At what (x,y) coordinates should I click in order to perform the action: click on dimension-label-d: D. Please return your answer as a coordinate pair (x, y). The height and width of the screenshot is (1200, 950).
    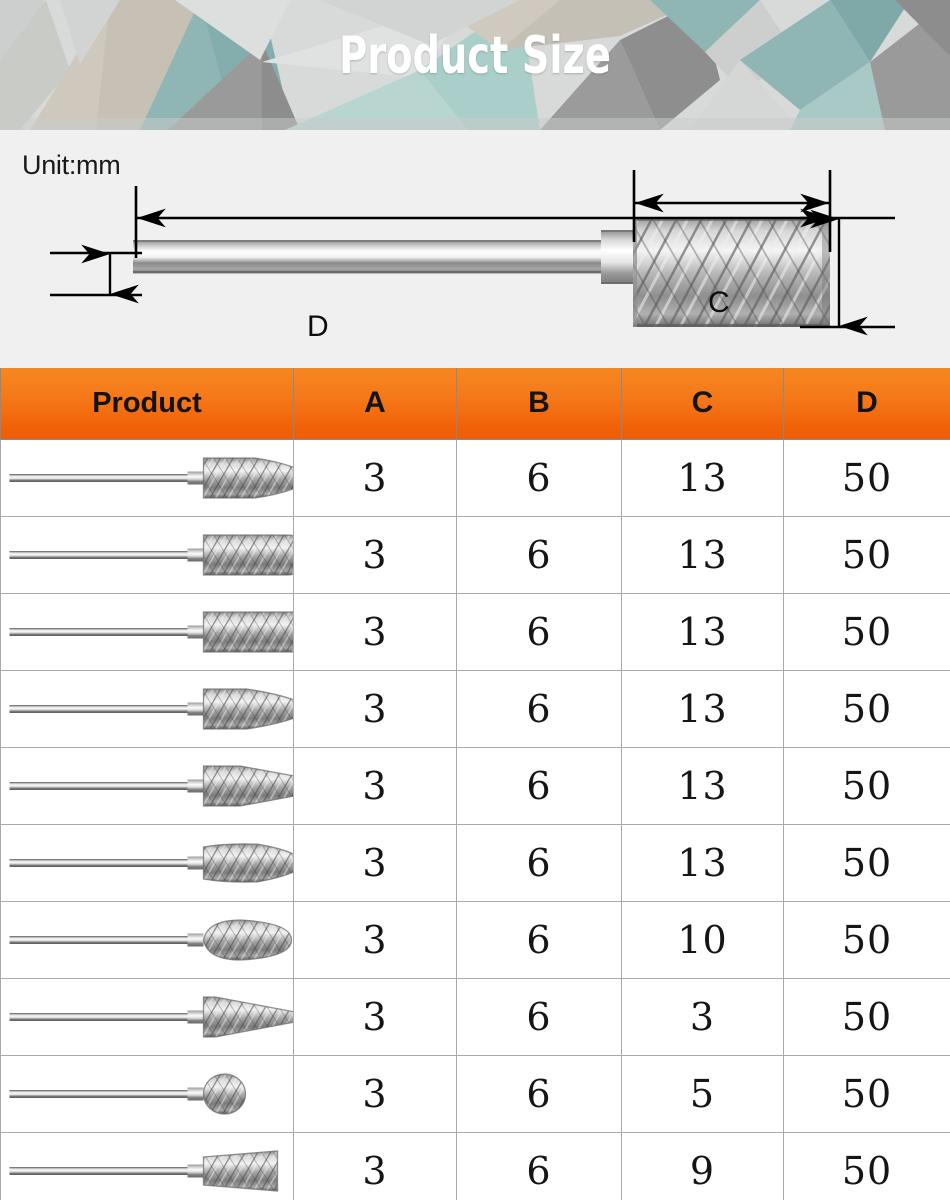
    Looking at the image, I should click on (318, 326).